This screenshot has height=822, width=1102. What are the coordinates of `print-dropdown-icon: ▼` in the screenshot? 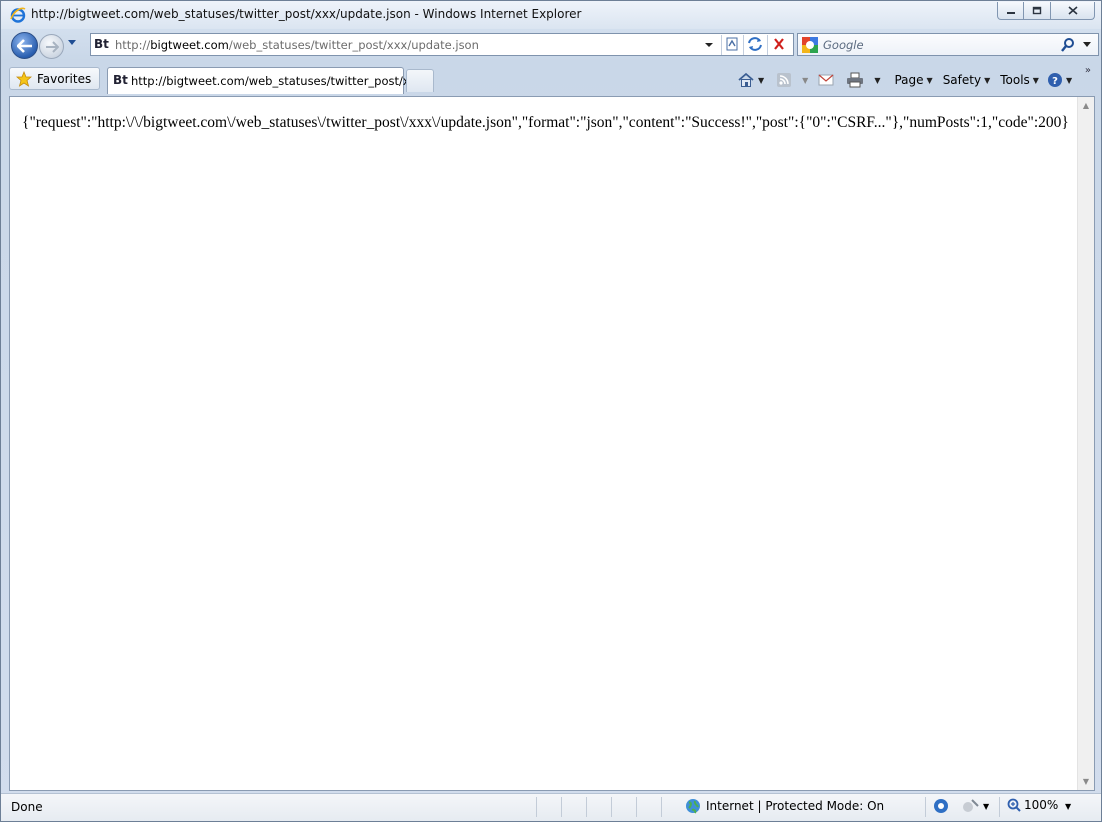 It's located at (877, 80).